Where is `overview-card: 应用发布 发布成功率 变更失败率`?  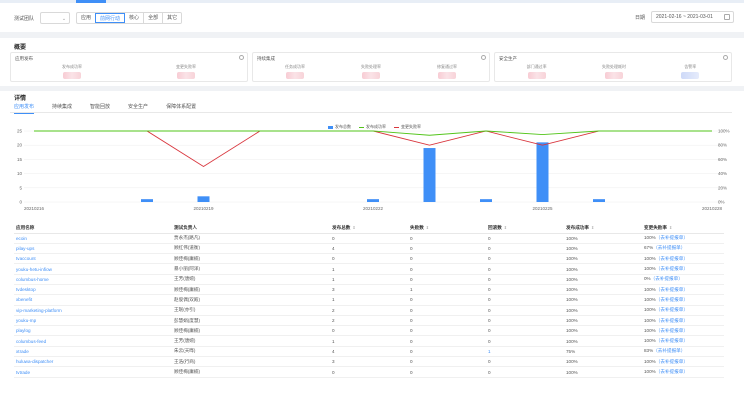 overview-card: 应用发布 发布成功率 变更失败率 is located at coordinates (129, 67).